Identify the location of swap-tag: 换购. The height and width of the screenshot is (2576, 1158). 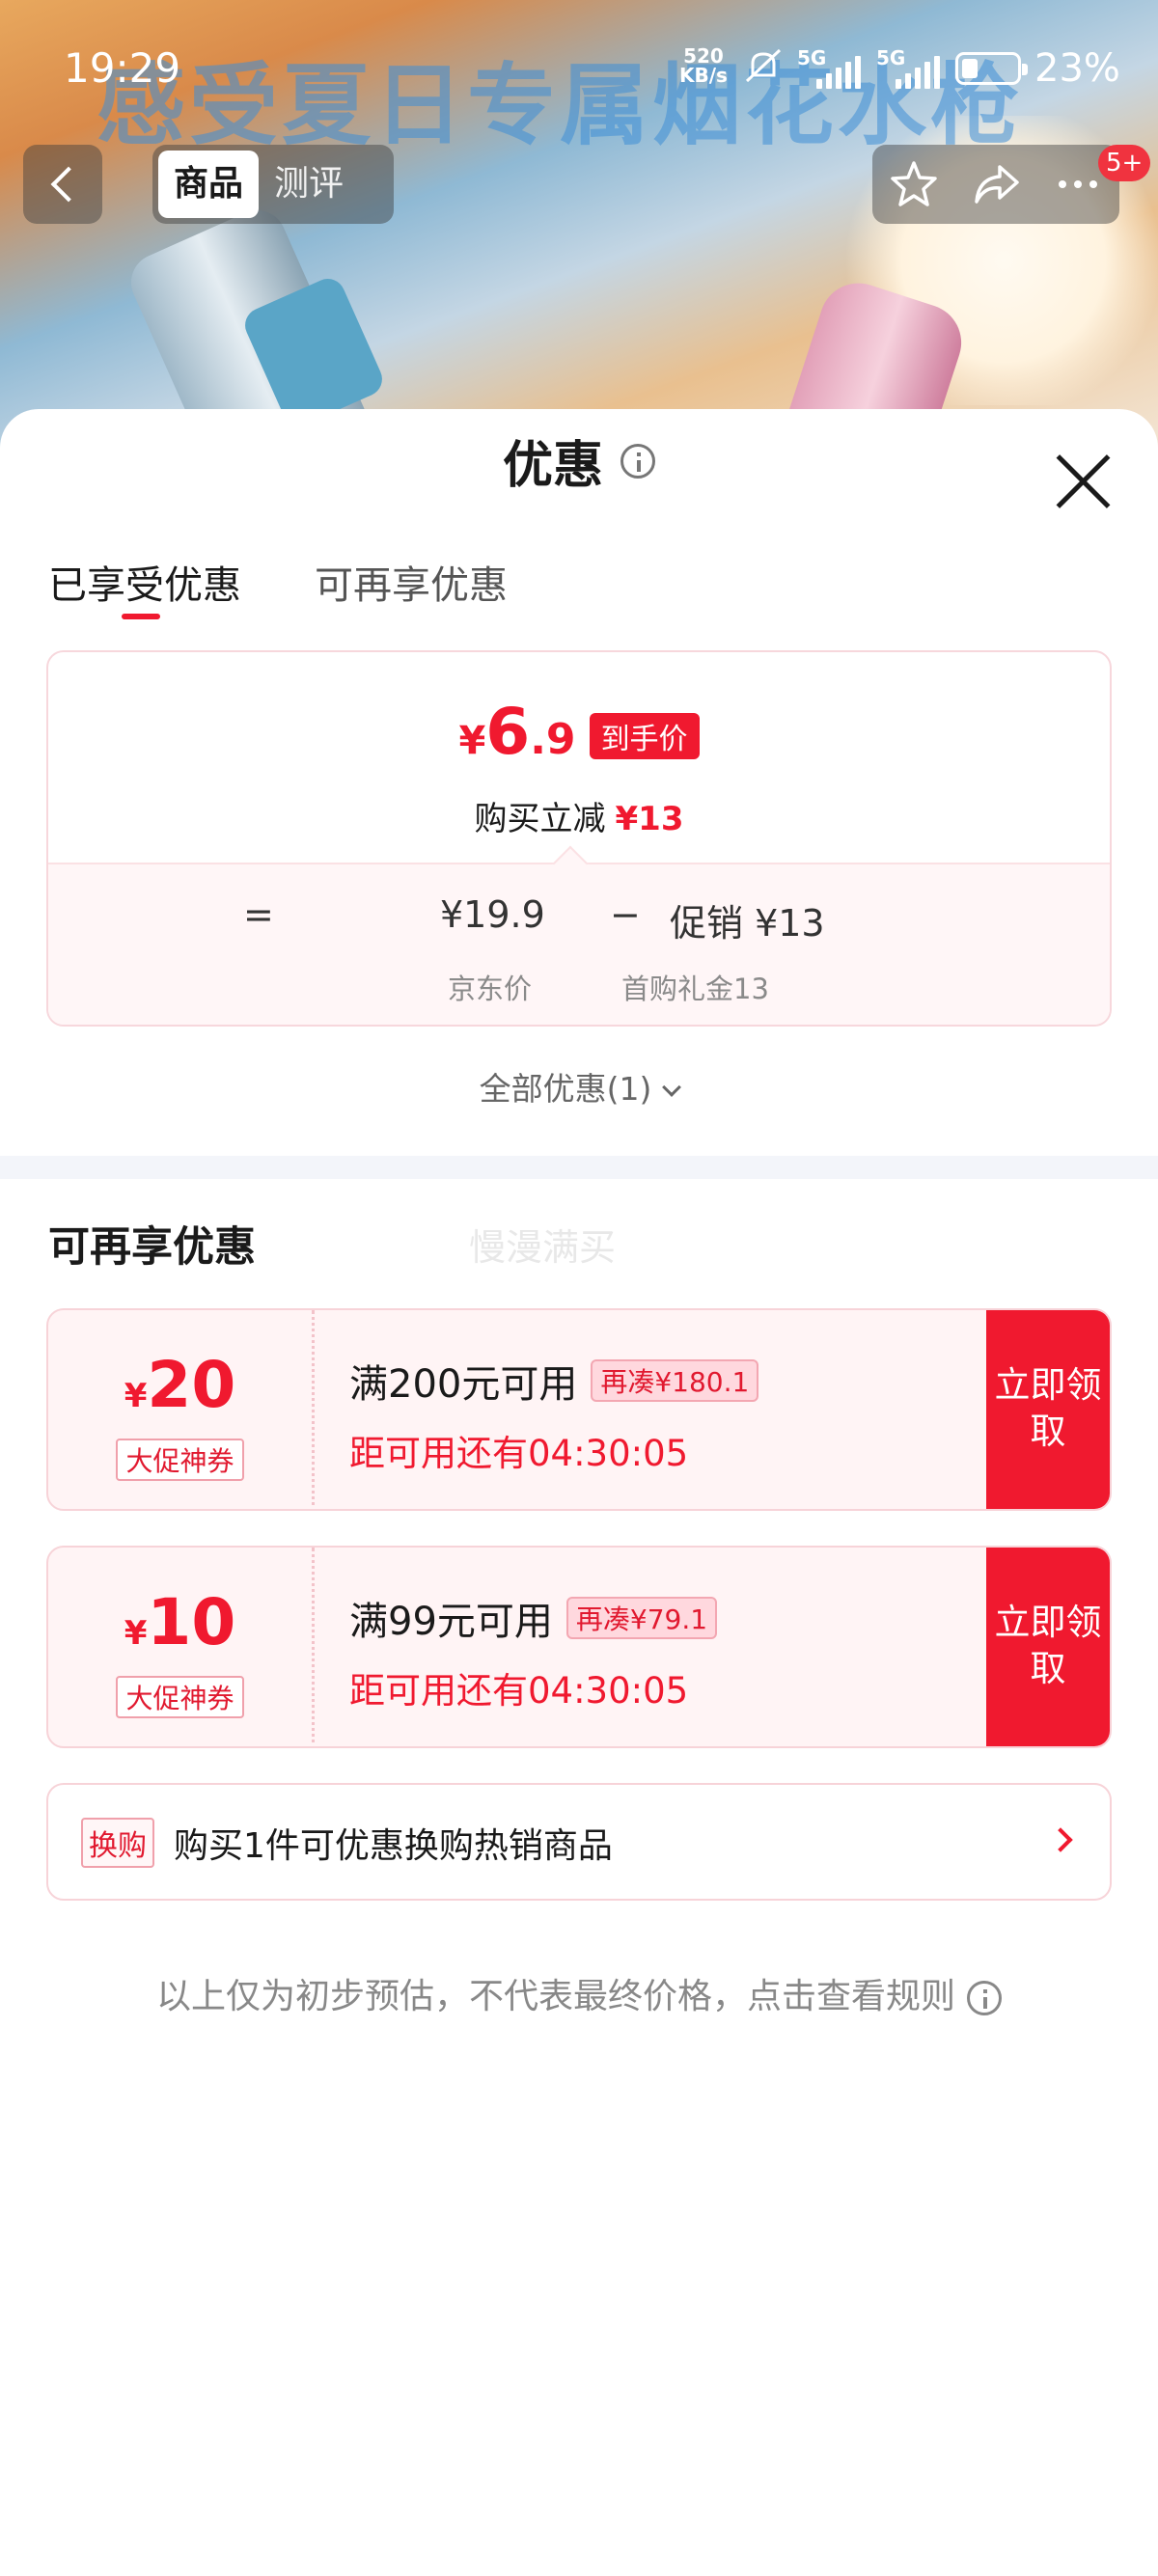
(117, 1843).